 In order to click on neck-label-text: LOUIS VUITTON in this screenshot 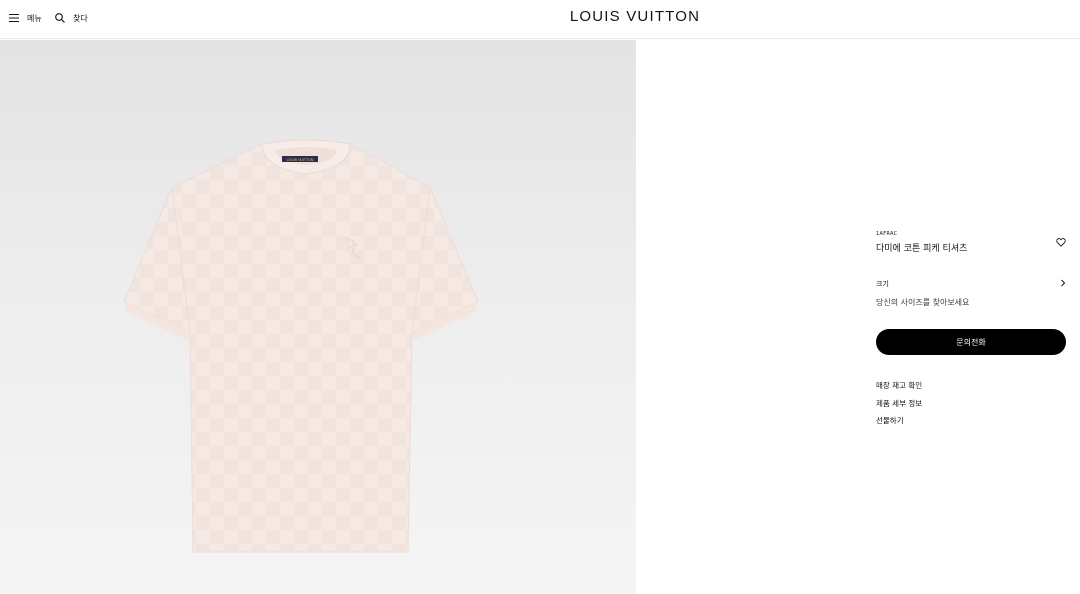, I will do `click(300, 160)`.